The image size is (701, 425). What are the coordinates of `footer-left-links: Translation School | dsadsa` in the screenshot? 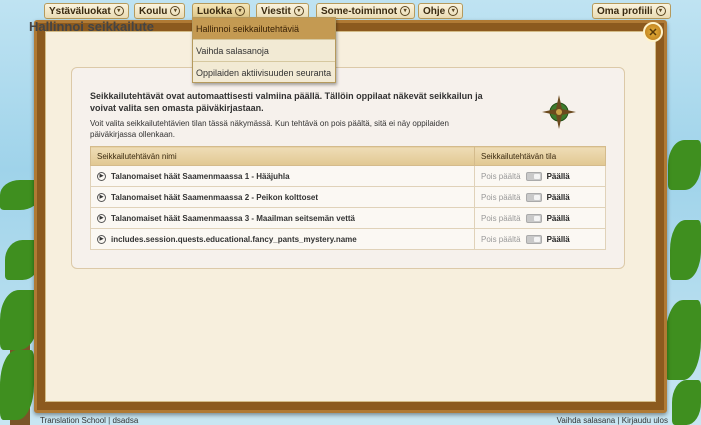 It's located at (89, 420).